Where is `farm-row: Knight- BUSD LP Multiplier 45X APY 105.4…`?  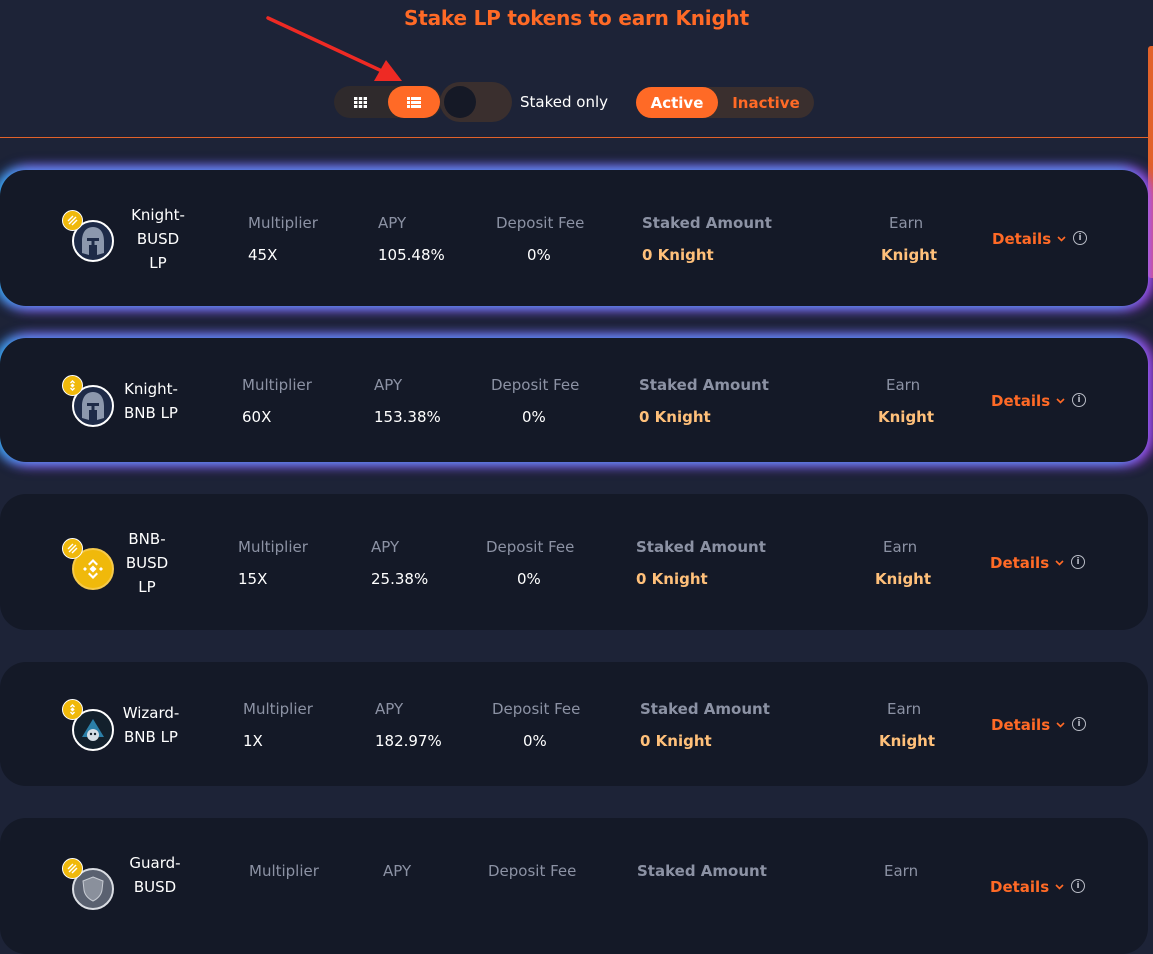
farm-row: Knight- BUSD LP Multiplier 45X APY 105.4… is located at coordinates (574, 238).